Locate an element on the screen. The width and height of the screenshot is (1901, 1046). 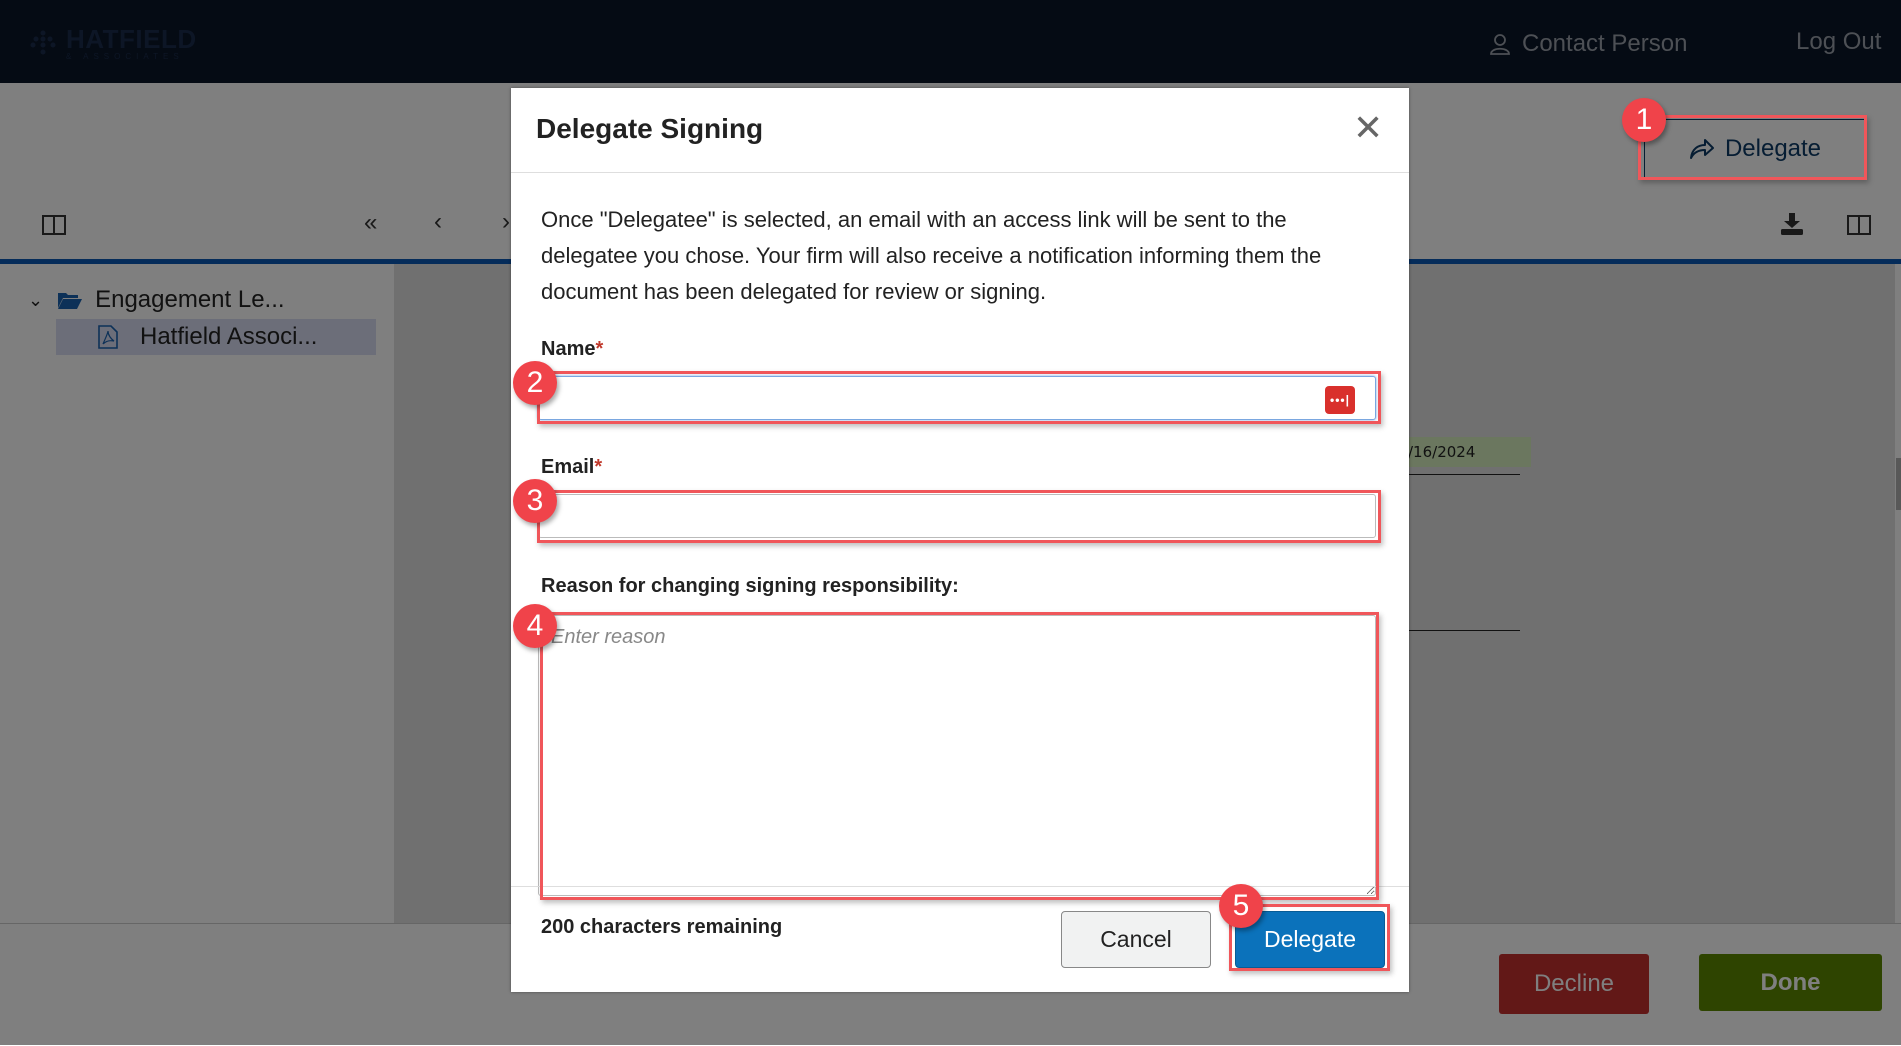
annotation-badge: 5 is located at coordinates (1241, 906).